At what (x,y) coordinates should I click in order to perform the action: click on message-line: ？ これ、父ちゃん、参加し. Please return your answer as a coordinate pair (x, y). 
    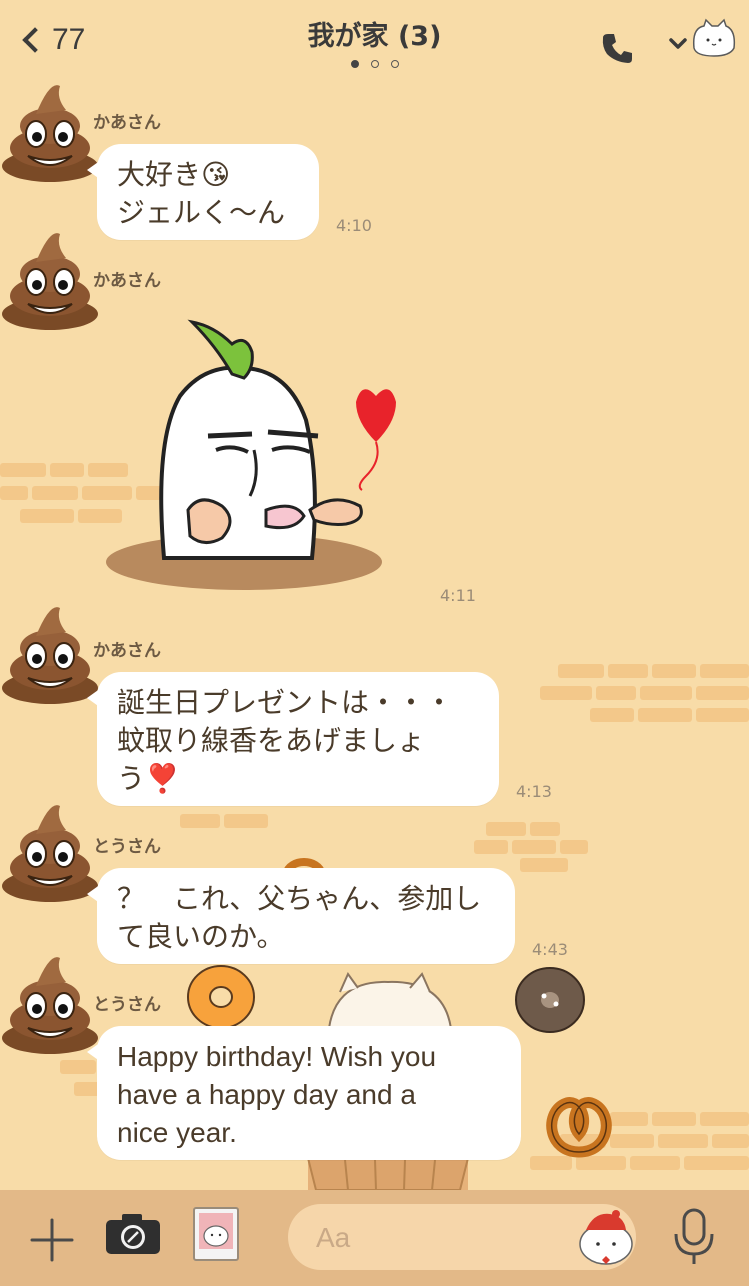
    Looking at the image, I should click on (299, 898).